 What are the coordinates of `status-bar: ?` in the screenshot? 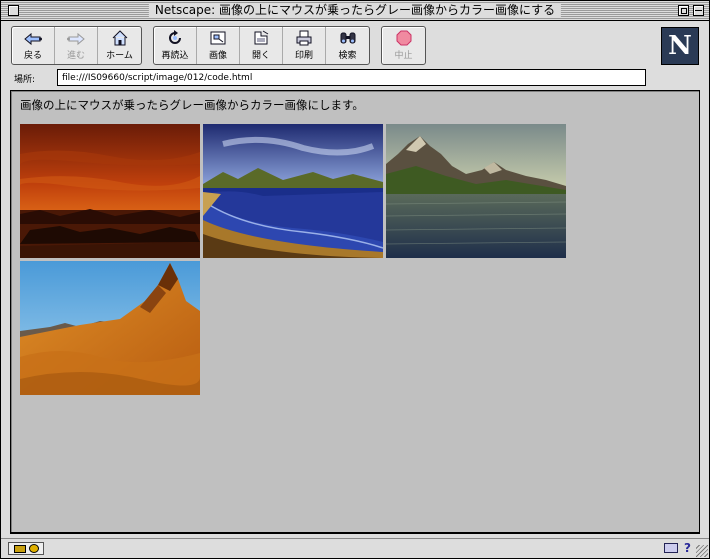 It's located at (355, 548).